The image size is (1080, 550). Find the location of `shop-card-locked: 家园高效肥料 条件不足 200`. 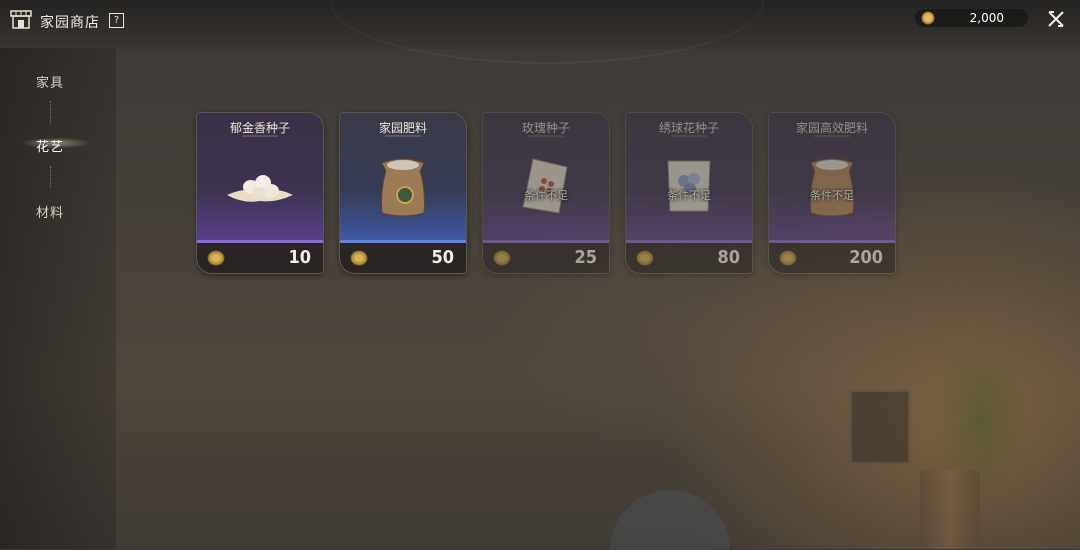

shop-card-locked: 家园高效肥料 条件不足 200 is located at coordinates (832, 193).